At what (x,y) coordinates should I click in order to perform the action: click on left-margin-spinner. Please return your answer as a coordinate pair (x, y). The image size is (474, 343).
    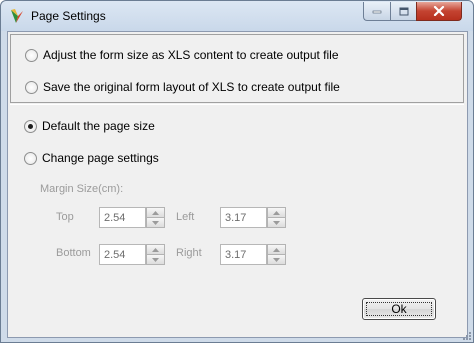
    Looking at the image, I should click on (253, 217).